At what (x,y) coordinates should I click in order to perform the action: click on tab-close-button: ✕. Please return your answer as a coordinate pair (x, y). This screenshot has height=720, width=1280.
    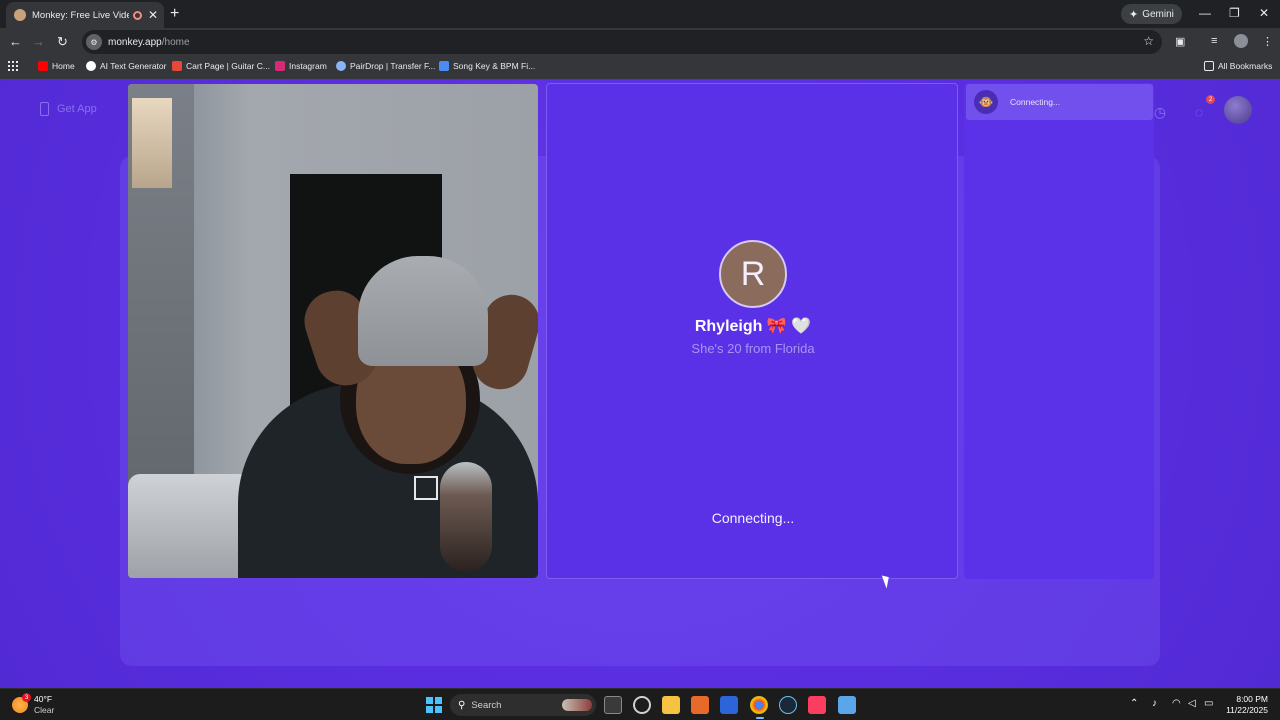
    Looking at the image, I should click on (153, 15).